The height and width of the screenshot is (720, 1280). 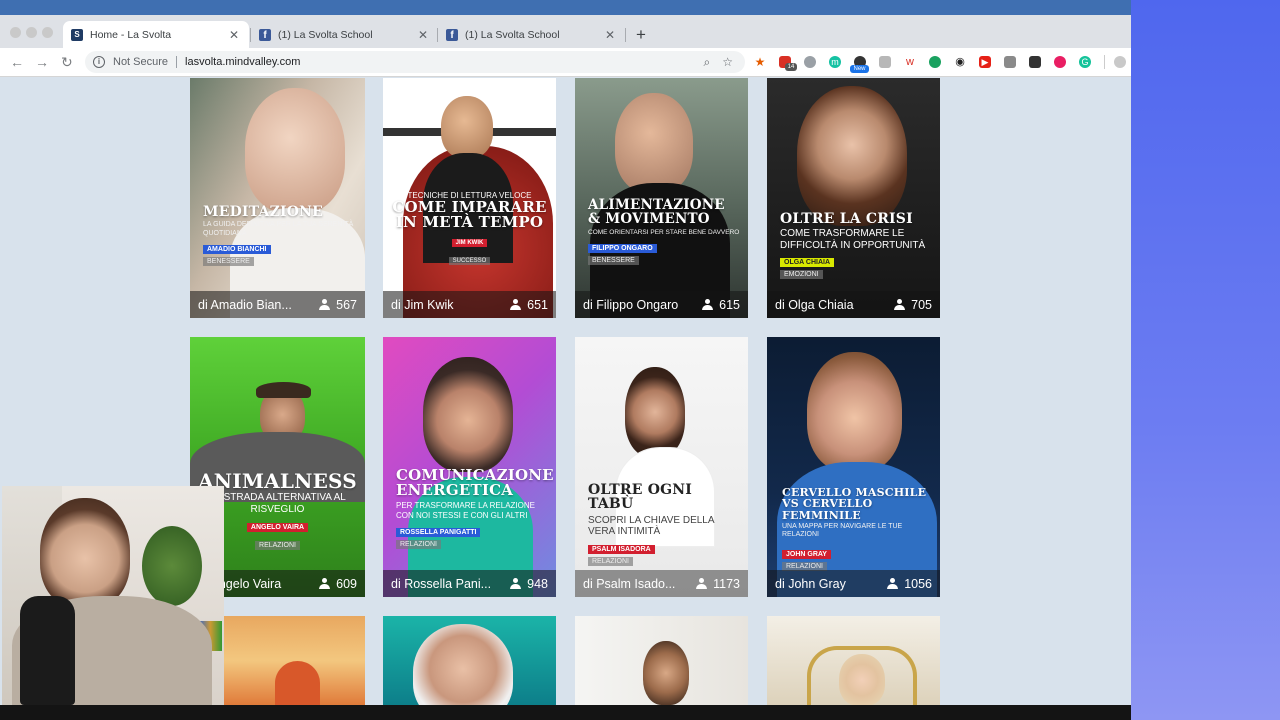 I want to click on url-text: lasvolta.mindvalley.com, so click(x=444, y=62).